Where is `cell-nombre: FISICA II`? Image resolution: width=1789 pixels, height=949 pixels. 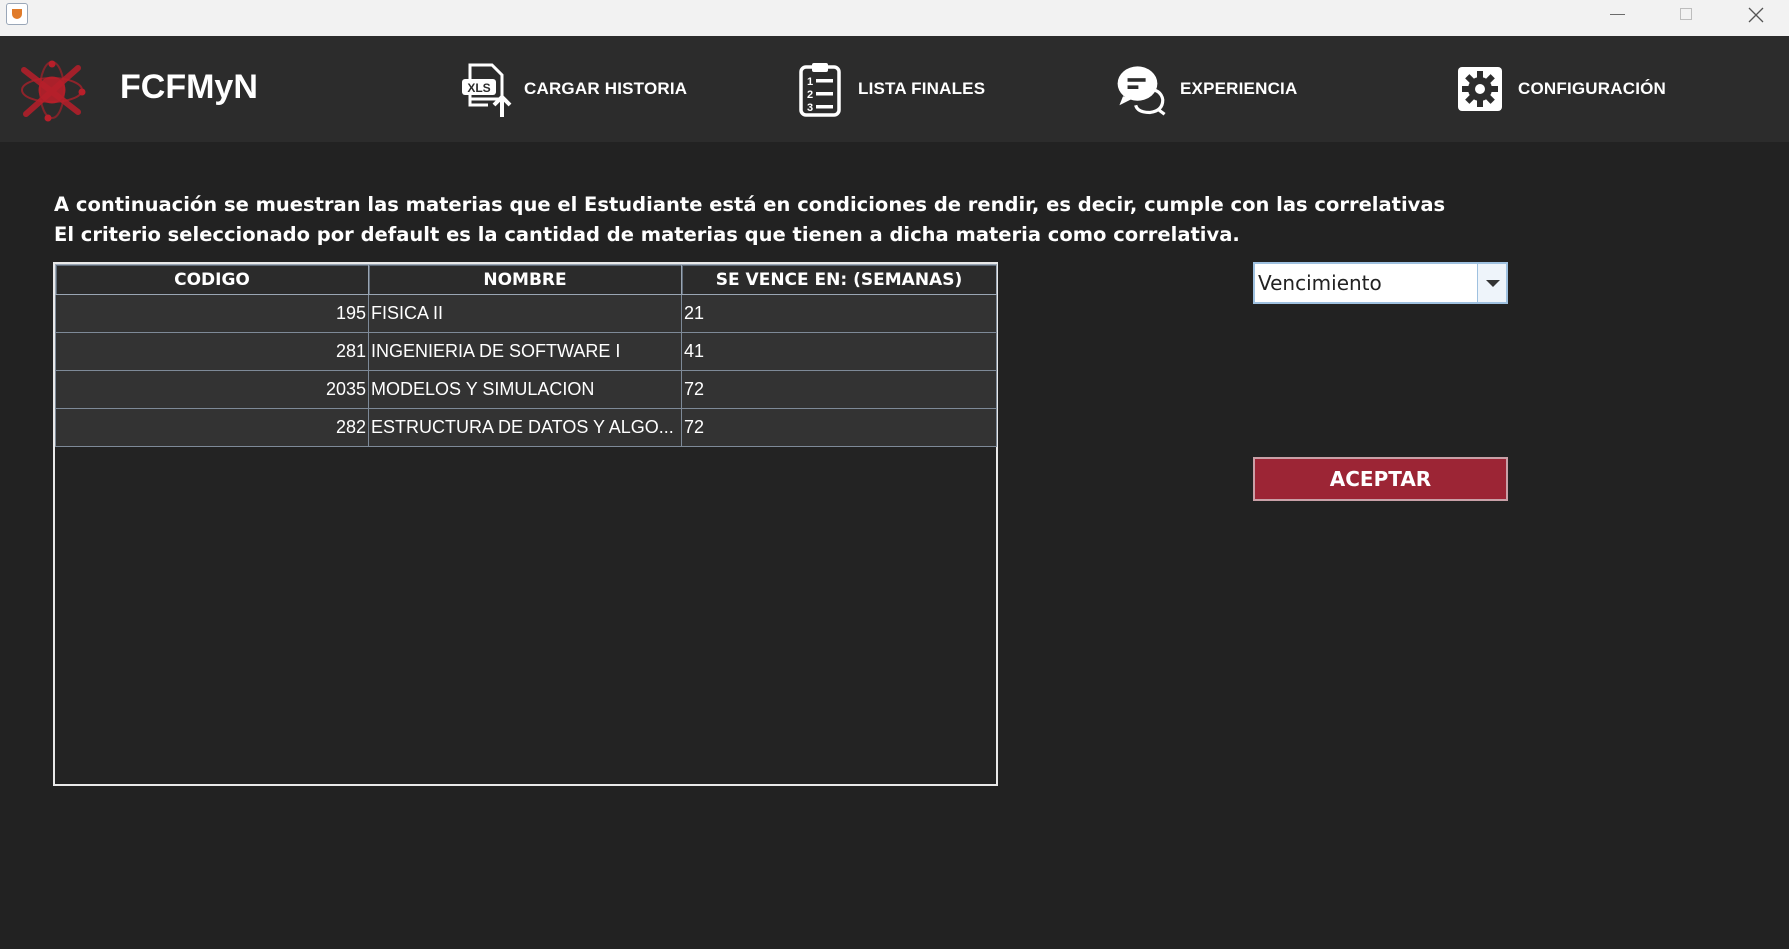
cell-nombre: FISICA II is located at coordinates (525, 313).